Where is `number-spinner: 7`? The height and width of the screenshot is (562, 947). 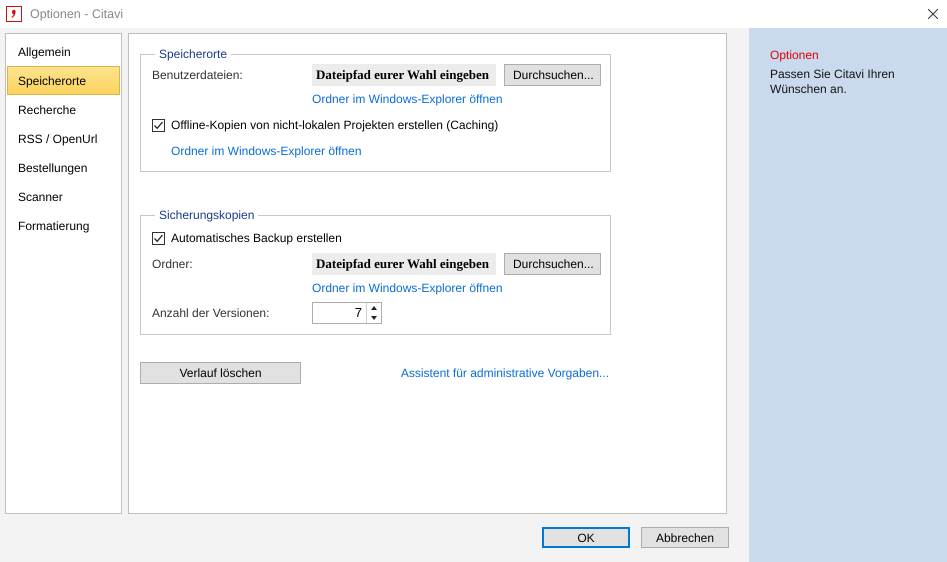
number-spinner: 7 is located at coordinates (347, 313).